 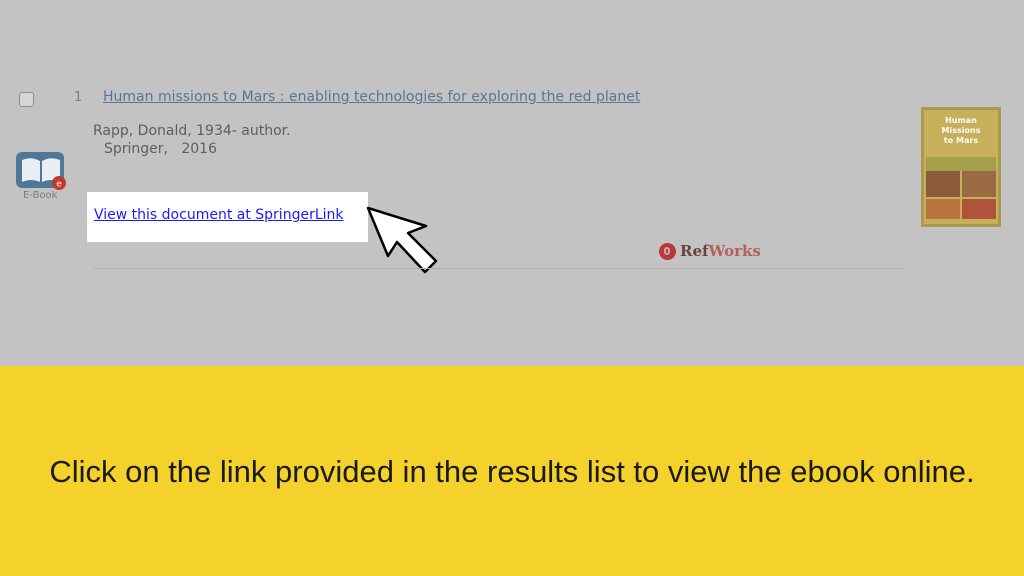 I want to click on result-publisher: Springer, 2016, so click(x=160, y=149).